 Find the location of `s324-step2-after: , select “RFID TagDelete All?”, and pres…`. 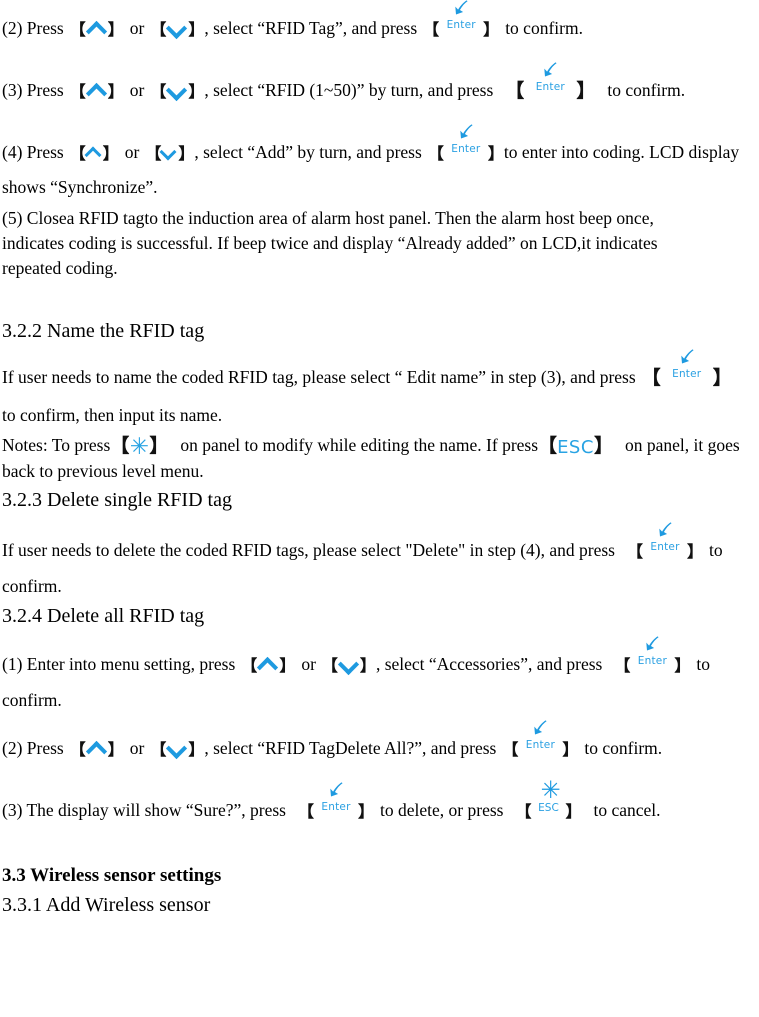

s324-step2-after: , select “RFID TagDelete All?”, and pres… is located at coordinates (350, 748).